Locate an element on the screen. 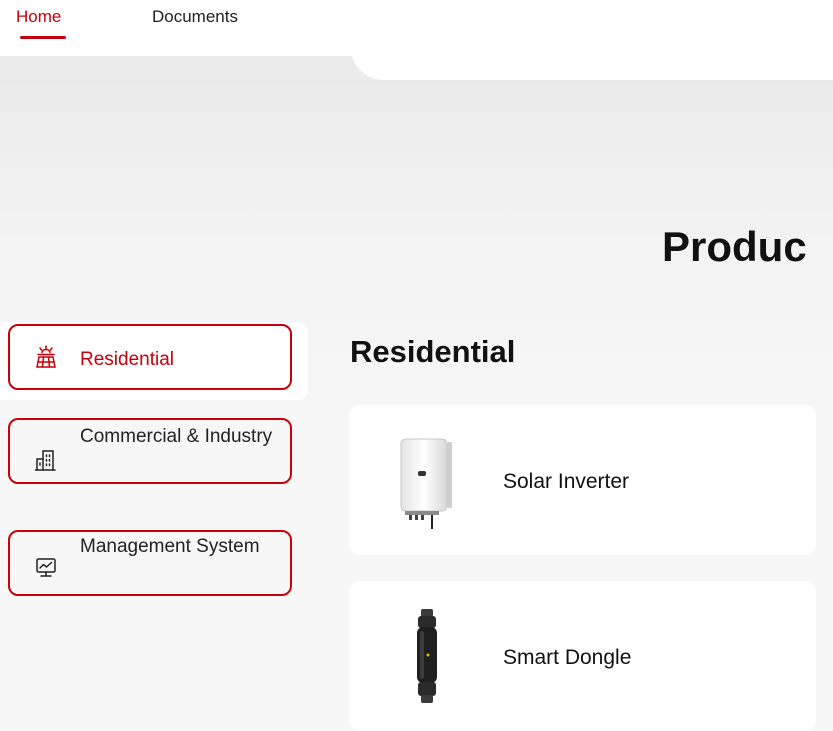 The width and height of the screenshot is (833, 731). top-navigation: Home Documents is located at coordinates (416, 40).